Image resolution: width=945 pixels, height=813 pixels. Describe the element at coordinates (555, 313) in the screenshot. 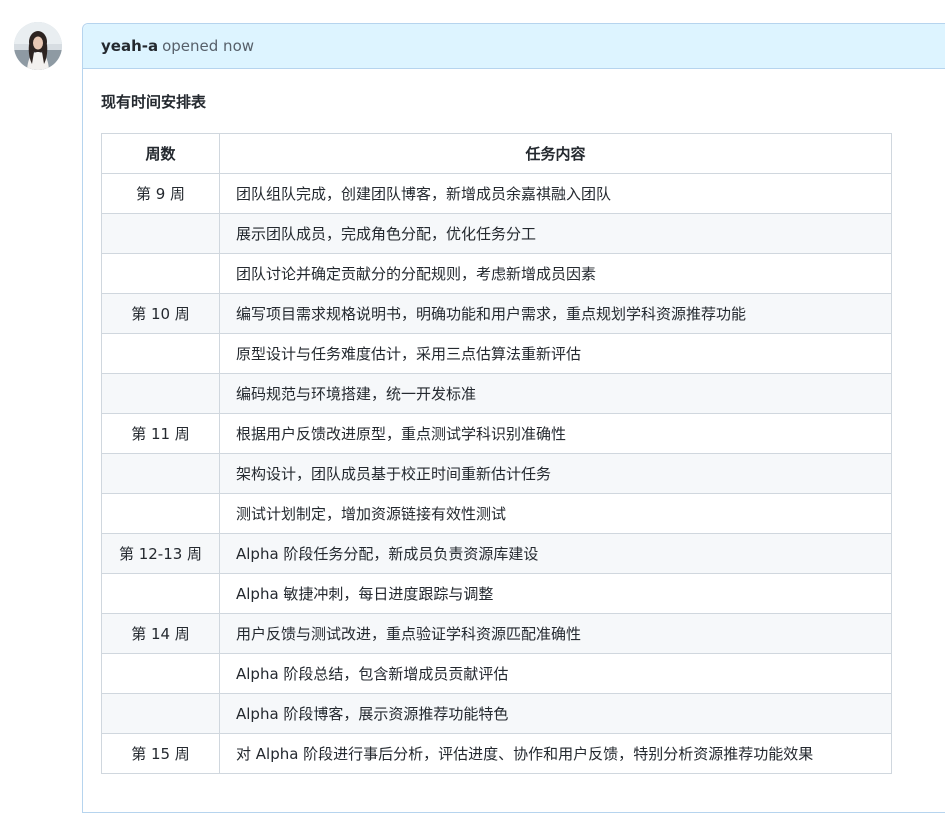

I see `task-cell: 编写项目需求规格说明书，明确功能和用户需求，重点规划学科资源推荐功能` at that location.